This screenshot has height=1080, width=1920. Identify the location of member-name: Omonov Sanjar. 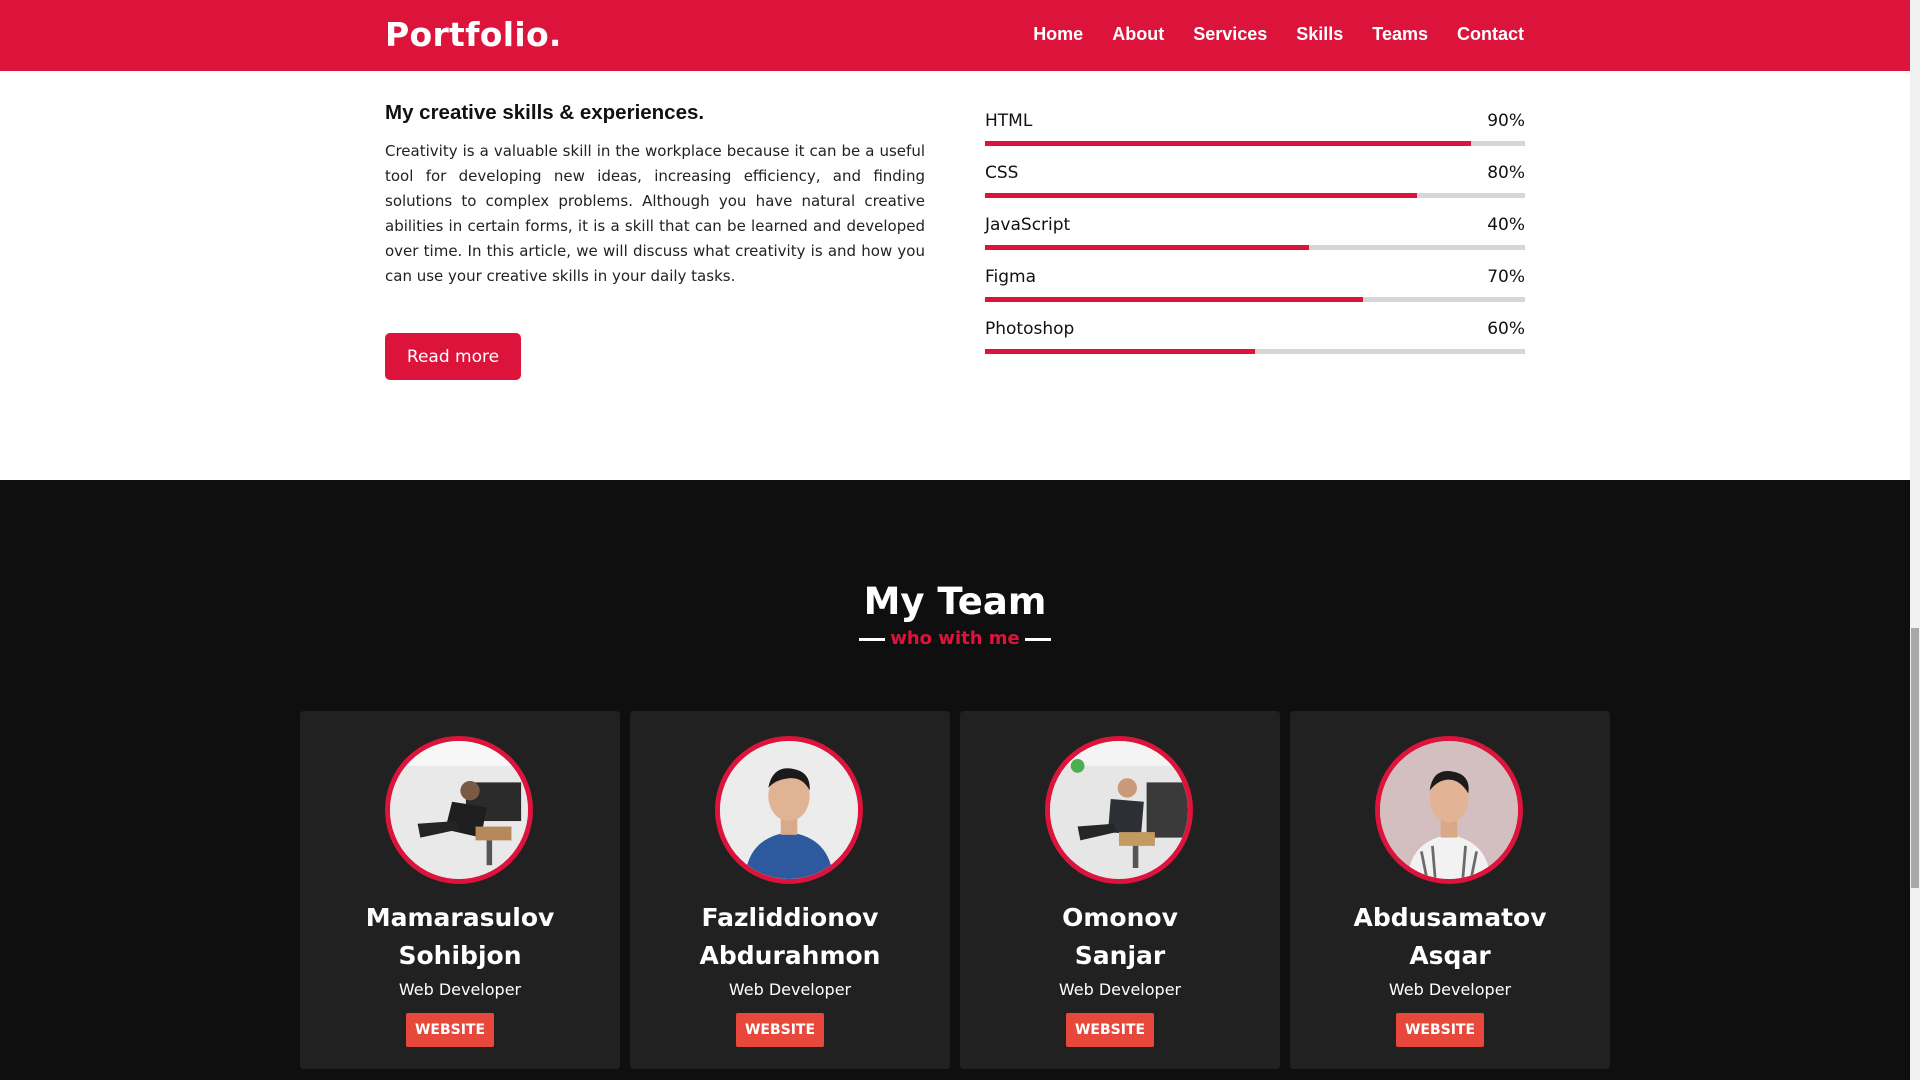
(1120, 937).